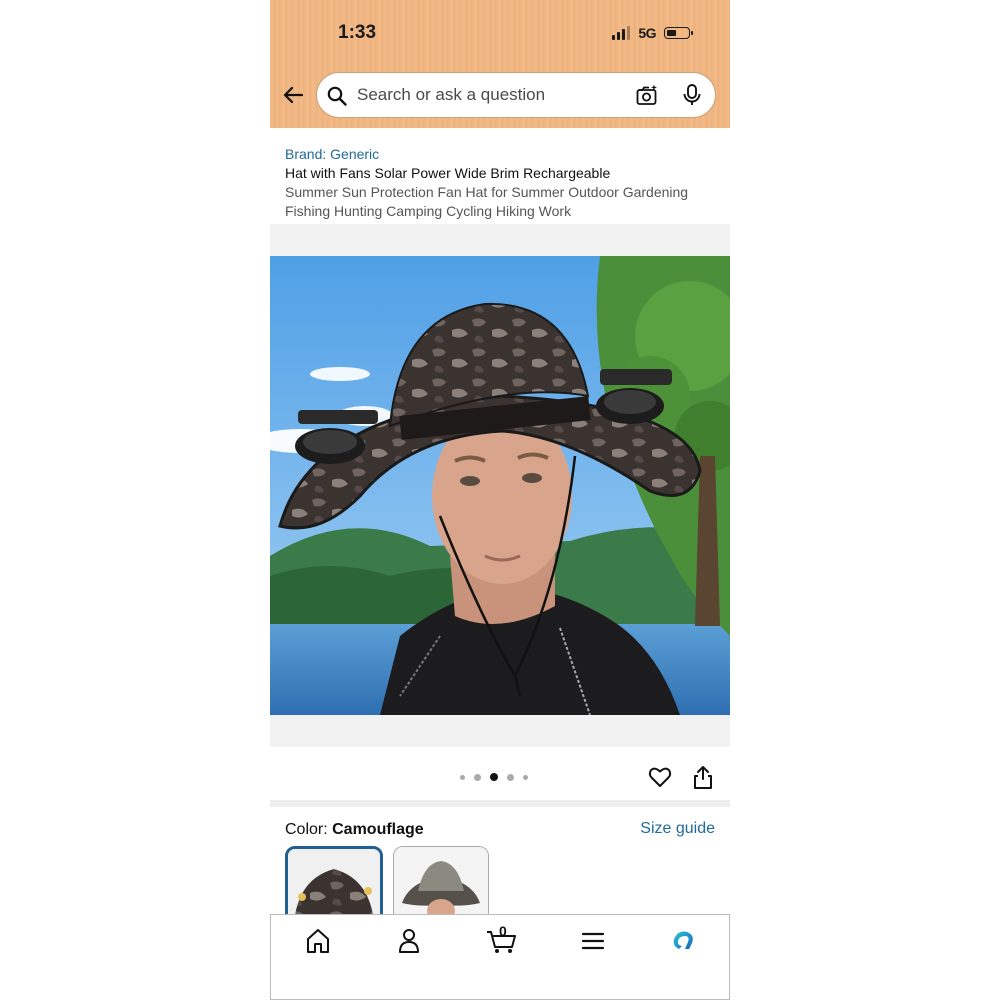  I want to click on menu-icon, so click(593, 941).